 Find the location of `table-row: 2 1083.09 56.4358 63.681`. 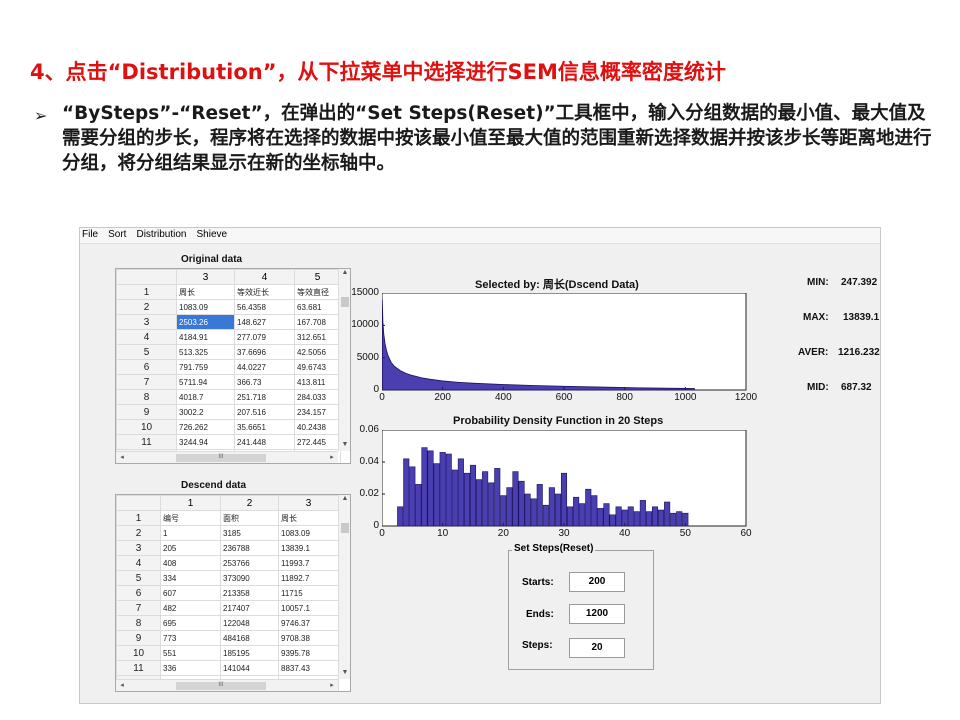

table-row: 2 1083.09 56.4358 63.681 is located at coordinates (228, 307).